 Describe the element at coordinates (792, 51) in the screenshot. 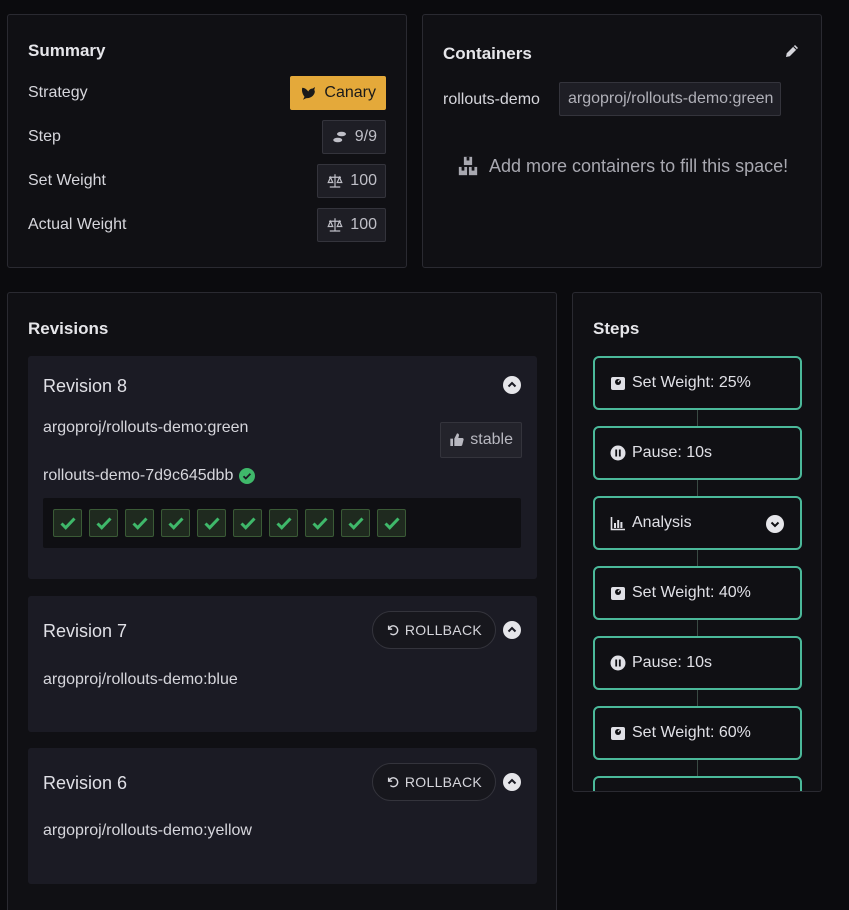

I see `pencil-icon` at that location.